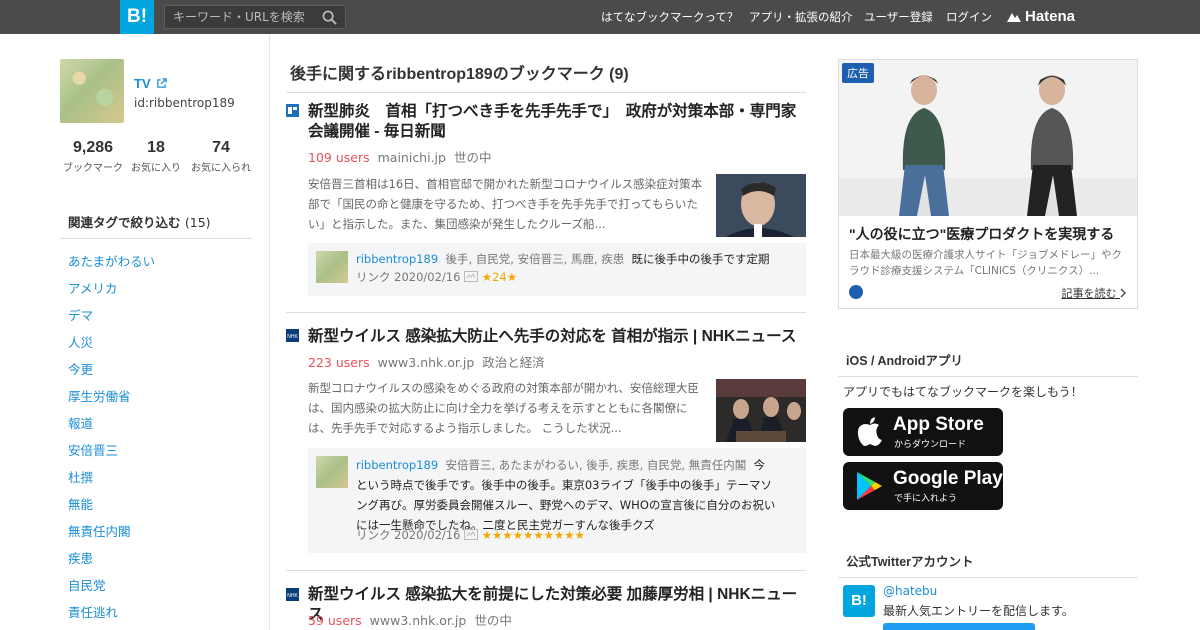 The height and width of the screenshot is (630, 1200). I want to click on twitter-description: 最新人気エントリーを配信します。, so click(978, 611).